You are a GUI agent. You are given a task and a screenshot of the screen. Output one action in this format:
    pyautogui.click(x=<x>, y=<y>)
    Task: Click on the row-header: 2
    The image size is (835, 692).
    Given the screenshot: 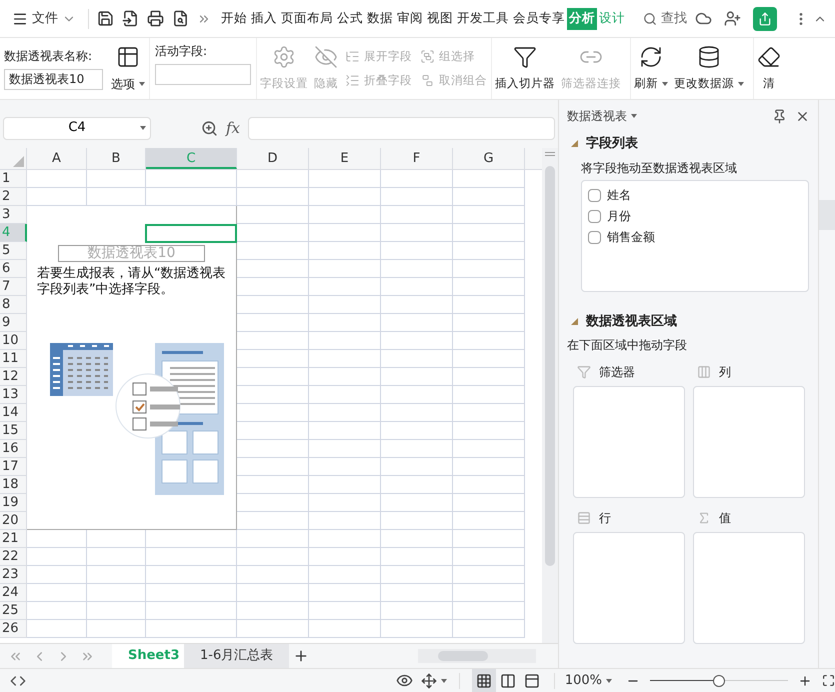 What is the action you would take?
    pyautogui.click(x=13, y=197)
    